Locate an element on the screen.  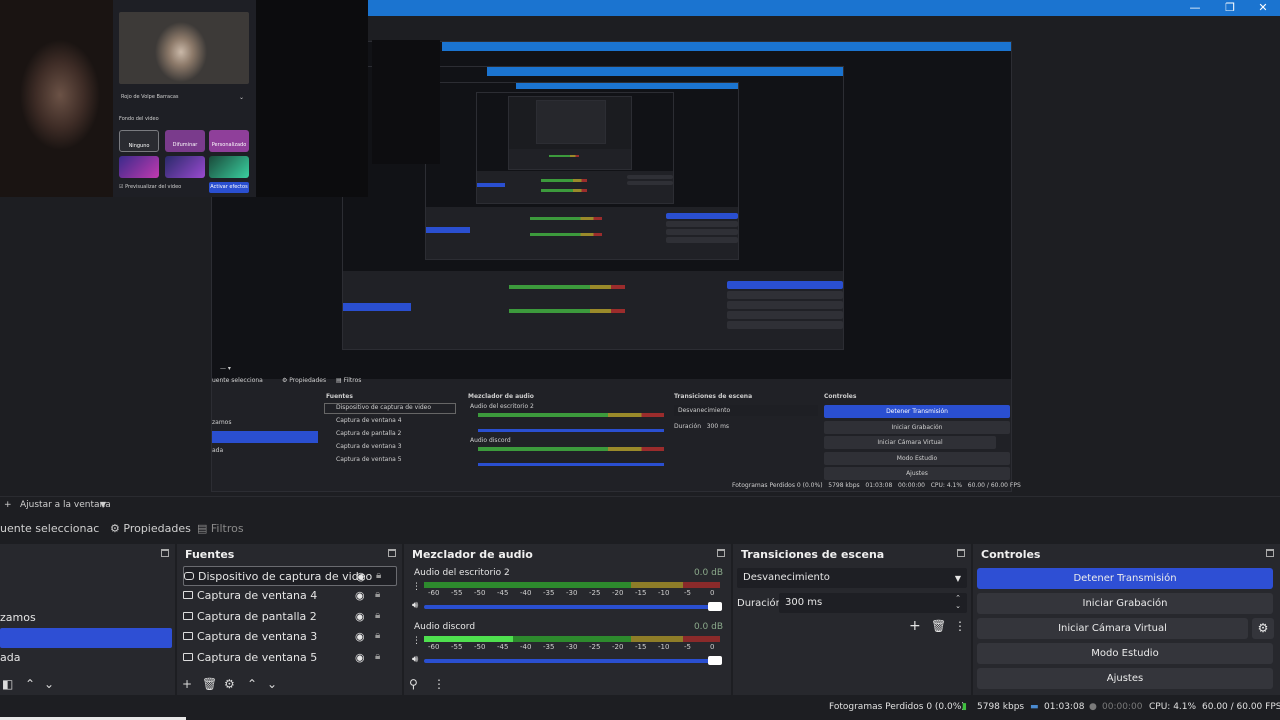
transitions-title: Transiciones de escena is located at coordinates (813, 554).